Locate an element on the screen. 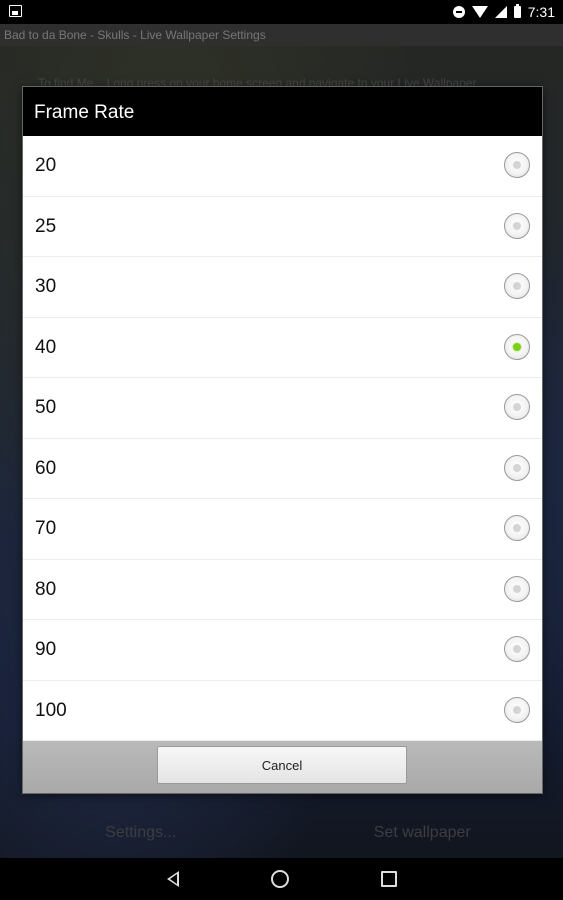  option-label: 40 is located at coordinates (46, 347).